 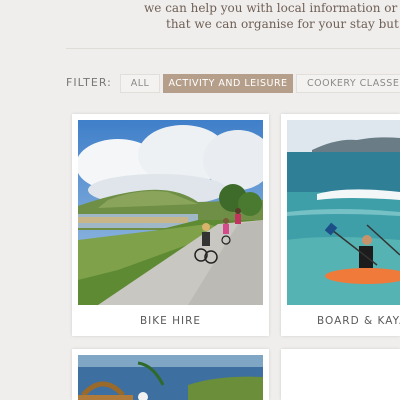 I want to click on filter-activity-and-leisure-button: ACTIVITY AND LEISURE, so click(x=228, y=83).